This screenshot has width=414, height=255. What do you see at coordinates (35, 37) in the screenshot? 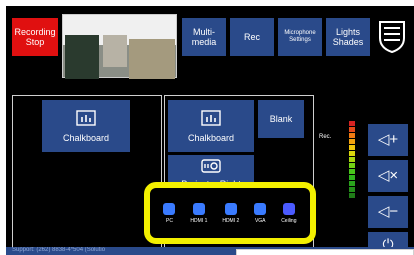
I see `recording-stop-button: Recording Stop` at bounding box center [35, 37].